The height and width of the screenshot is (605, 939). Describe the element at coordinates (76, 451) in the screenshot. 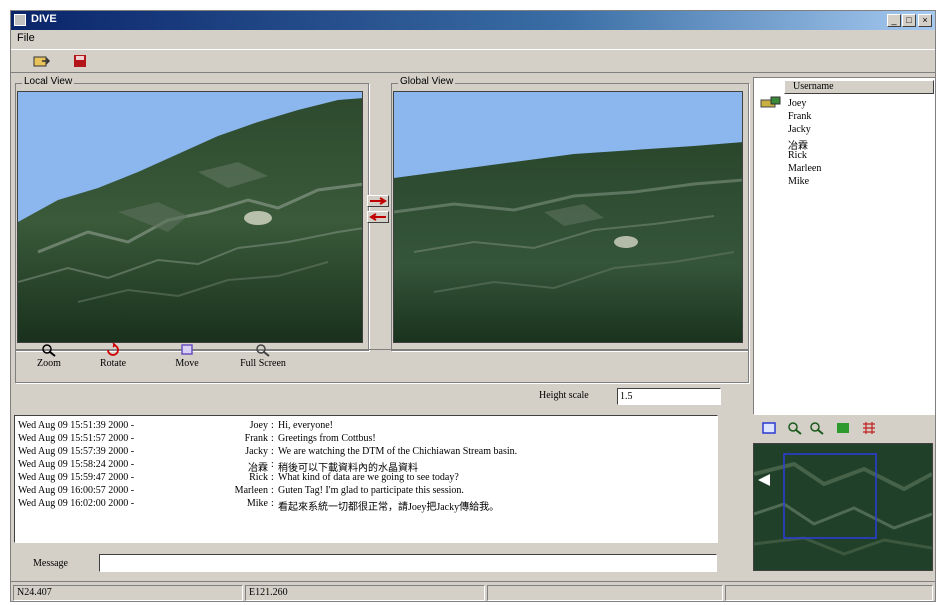

I see `chat-timestamp: Wed Aug 09 15:57:39 2000 -` at that location.